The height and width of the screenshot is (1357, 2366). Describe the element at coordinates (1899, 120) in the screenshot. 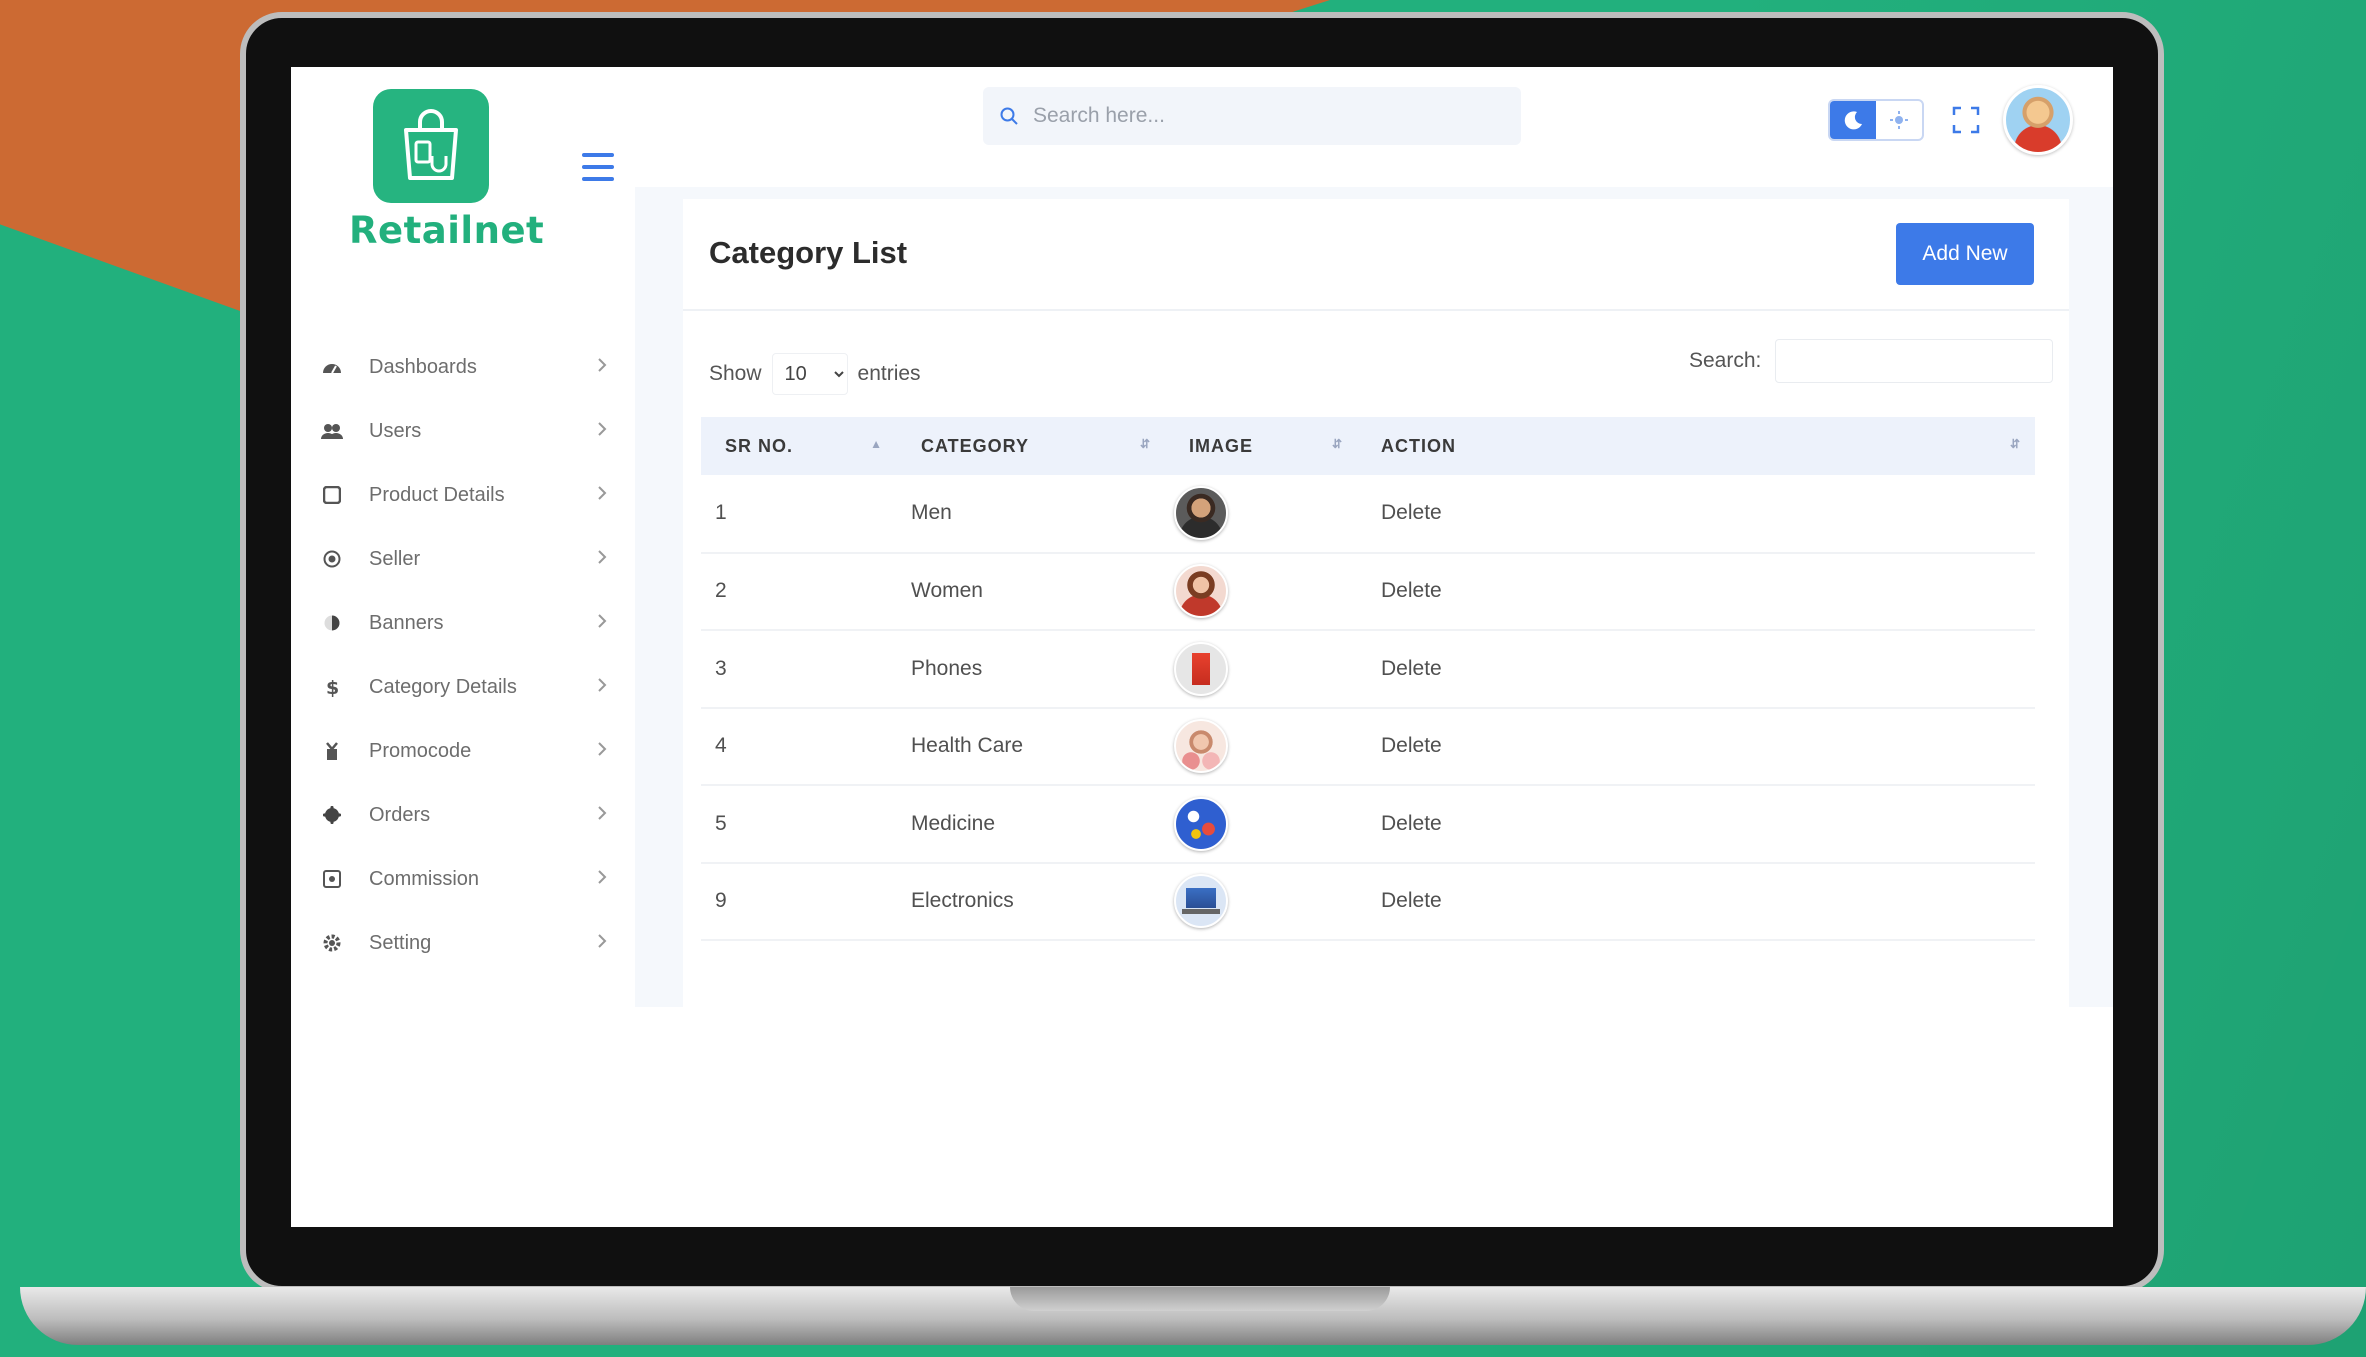

I see `light-mode-button` at that location.